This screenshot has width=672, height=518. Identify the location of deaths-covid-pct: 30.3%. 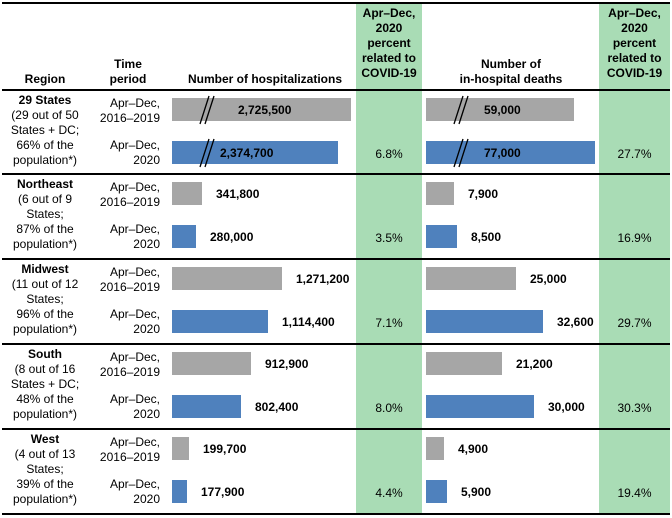
(634, 408).